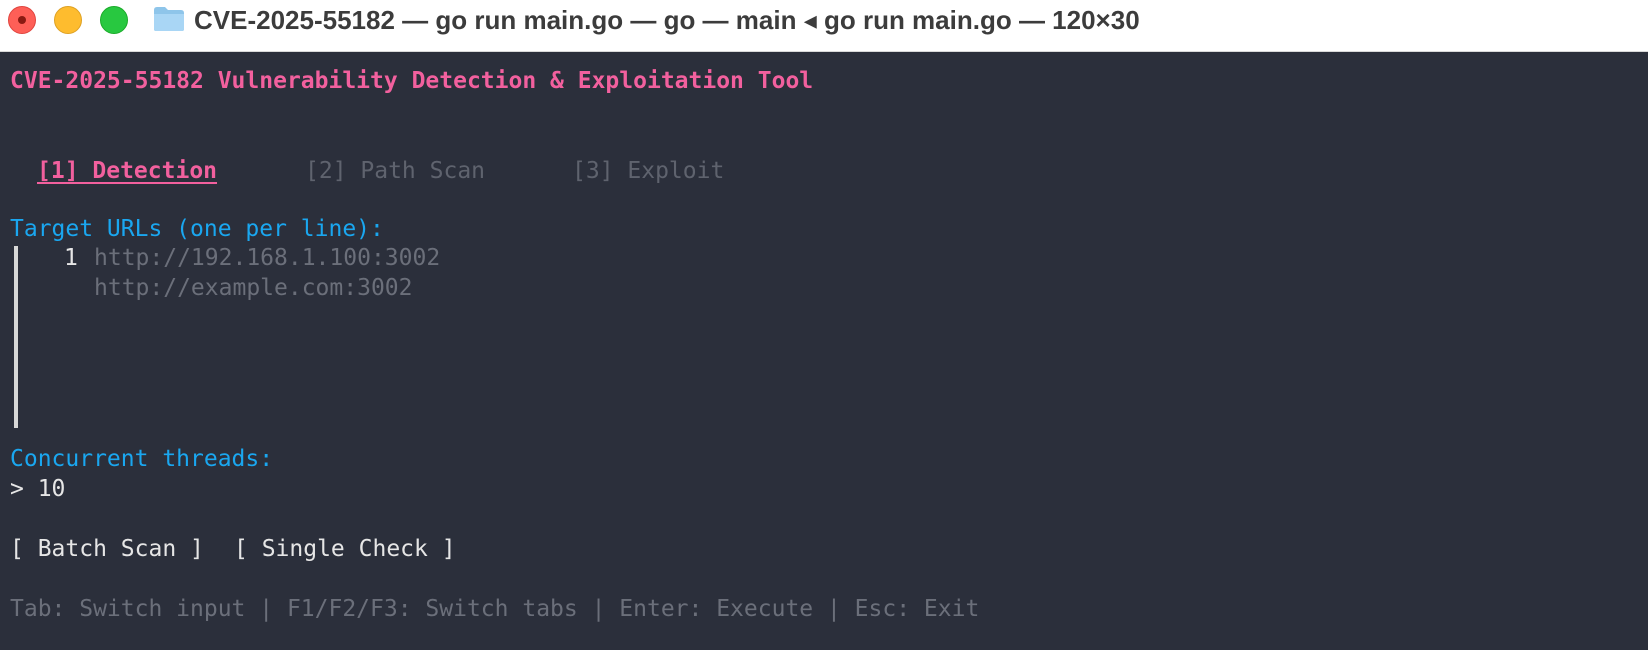 The width and height of the screenshot is (1648, 650). I want to click on close-dot, so click(22, 20).